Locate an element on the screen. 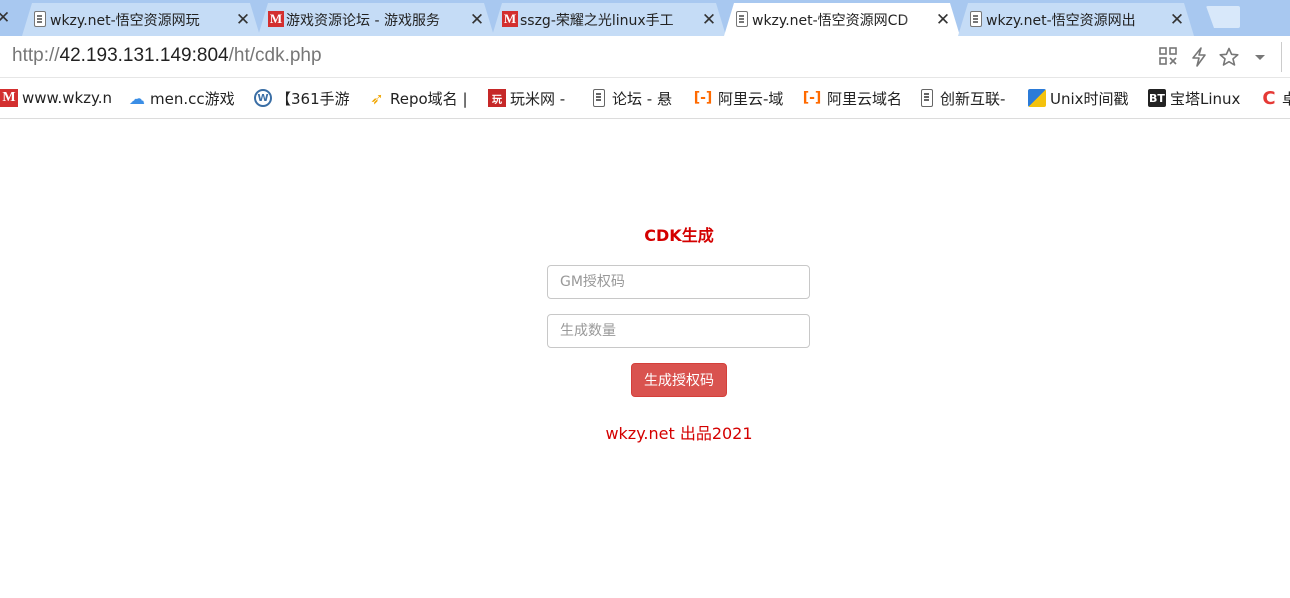 This screenshot has width=1290, height=598. tab-title: wkzy.net-悟空资源网玩 is located at coordinates (125, 20).